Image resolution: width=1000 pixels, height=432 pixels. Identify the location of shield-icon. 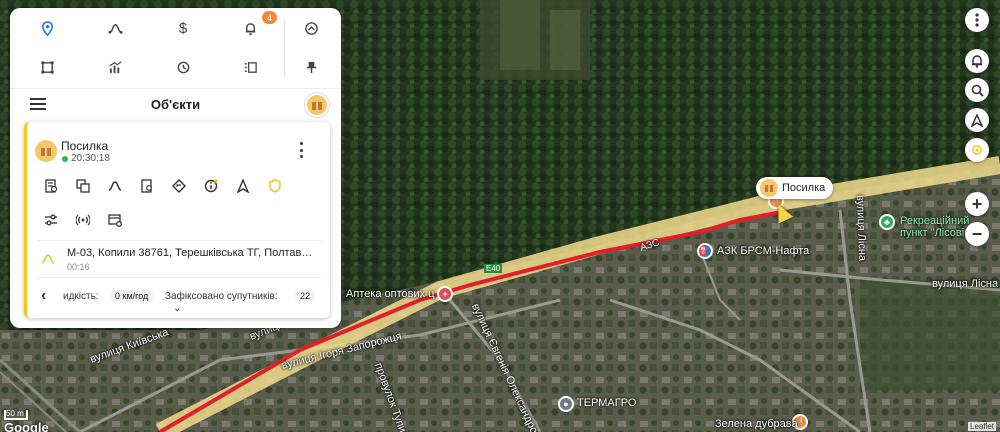
(275, 186).